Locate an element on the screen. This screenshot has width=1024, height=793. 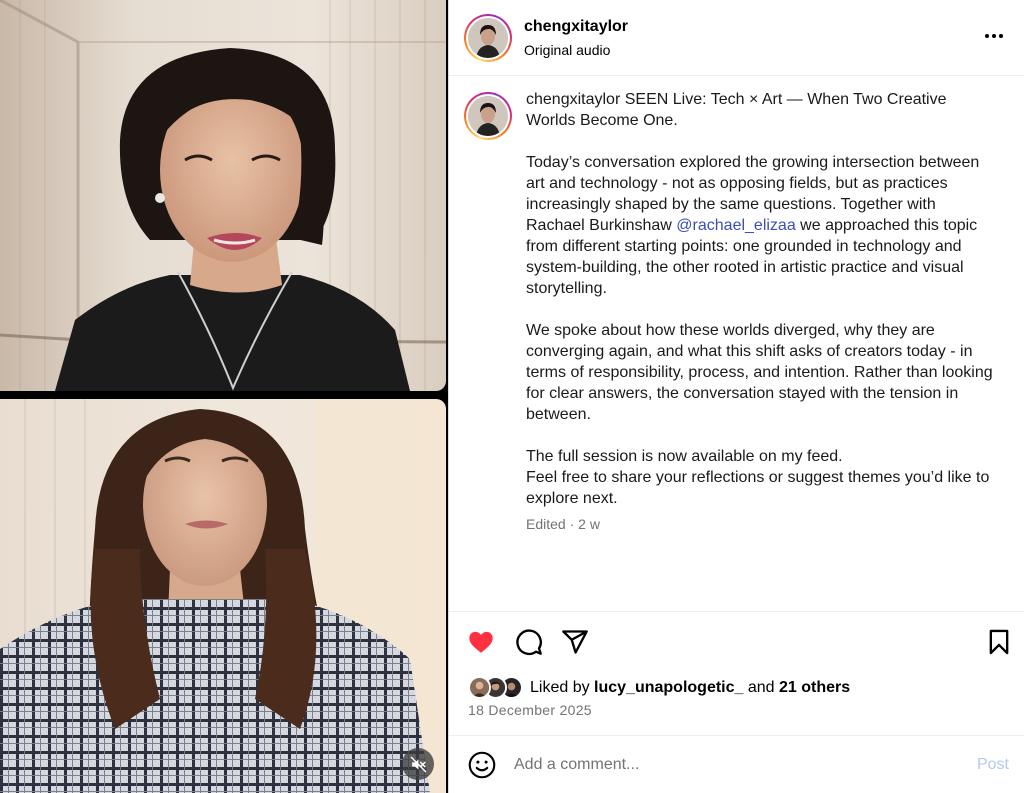
comment-button is located at coordinates (529, 642).